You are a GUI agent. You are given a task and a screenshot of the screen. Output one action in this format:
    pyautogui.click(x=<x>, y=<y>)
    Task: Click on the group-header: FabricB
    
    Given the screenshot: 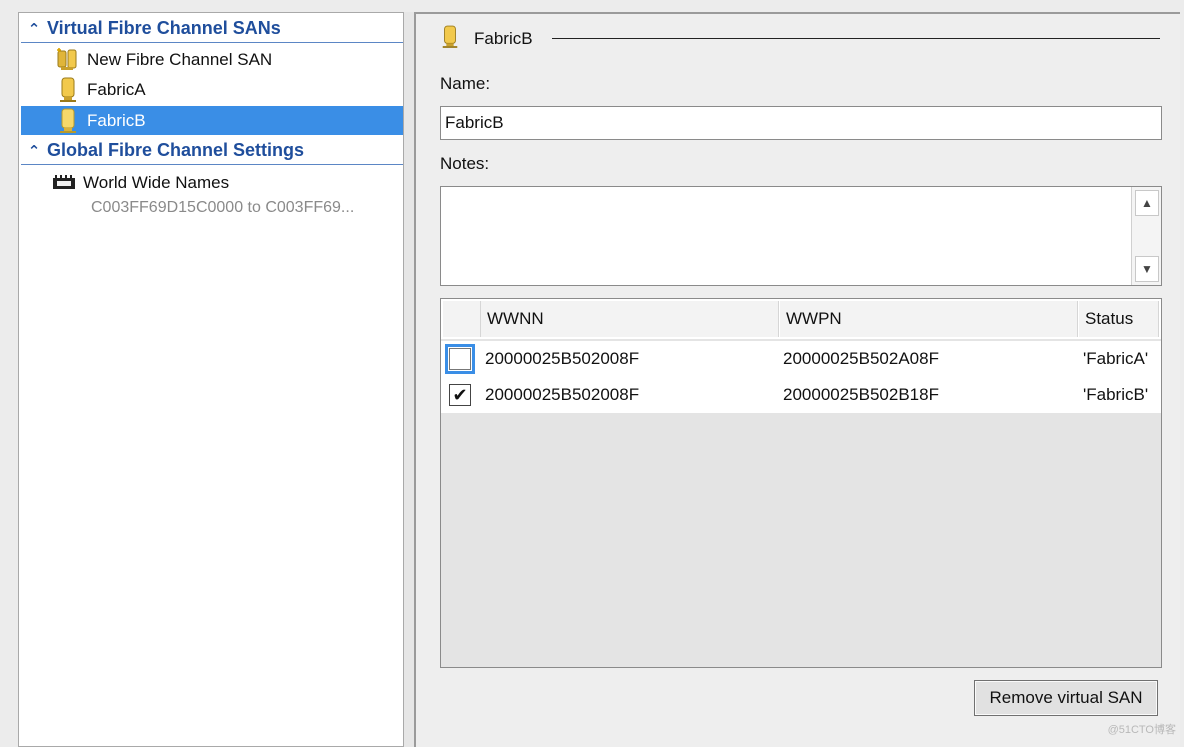 What is the action you would take?
    pyautogui.click(x=486, y=39)
    